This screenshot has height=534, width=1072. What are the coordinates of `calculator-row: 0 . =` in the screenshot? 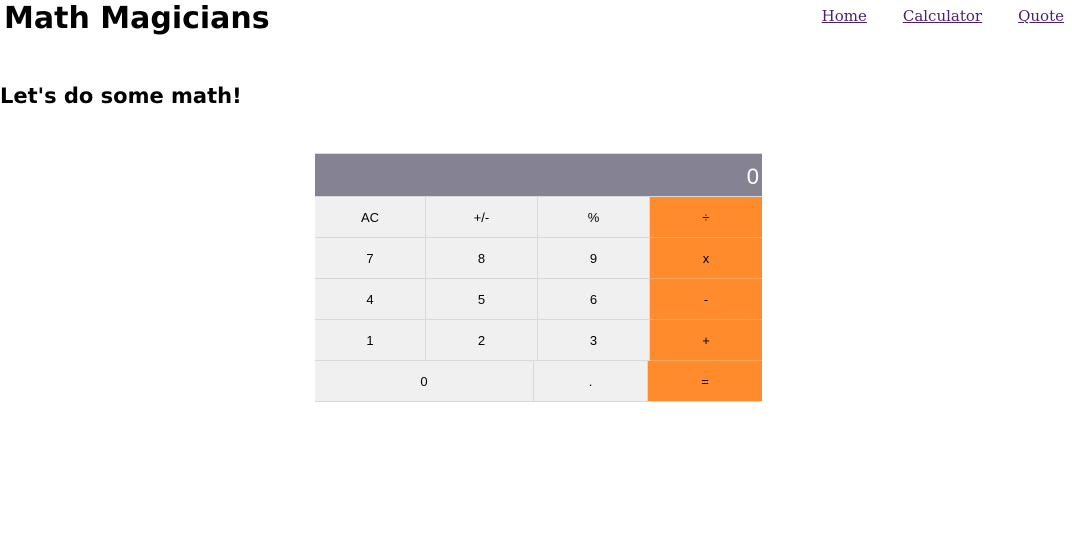 It's located at (538, 381).